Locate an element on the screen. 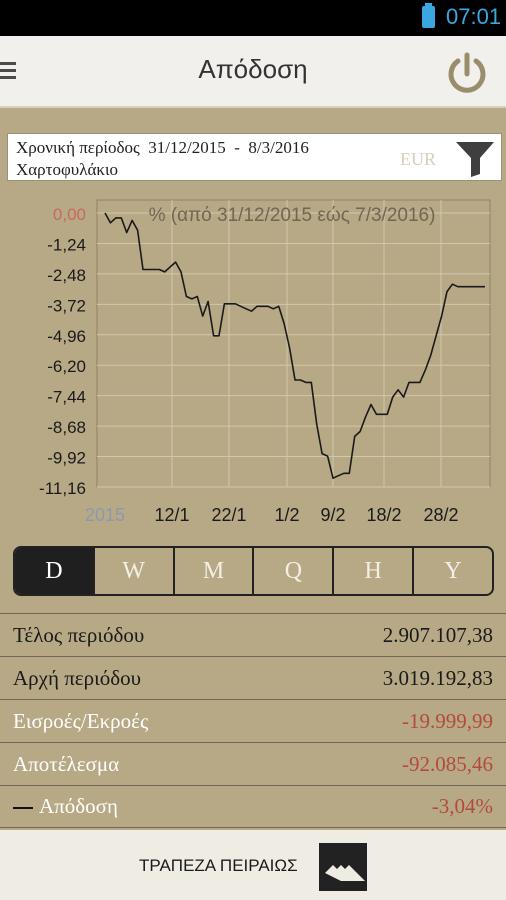 The width and height of the screenshot is (506, 900). start-value: 3.019.192,83 is located at coordinates (437, 677).